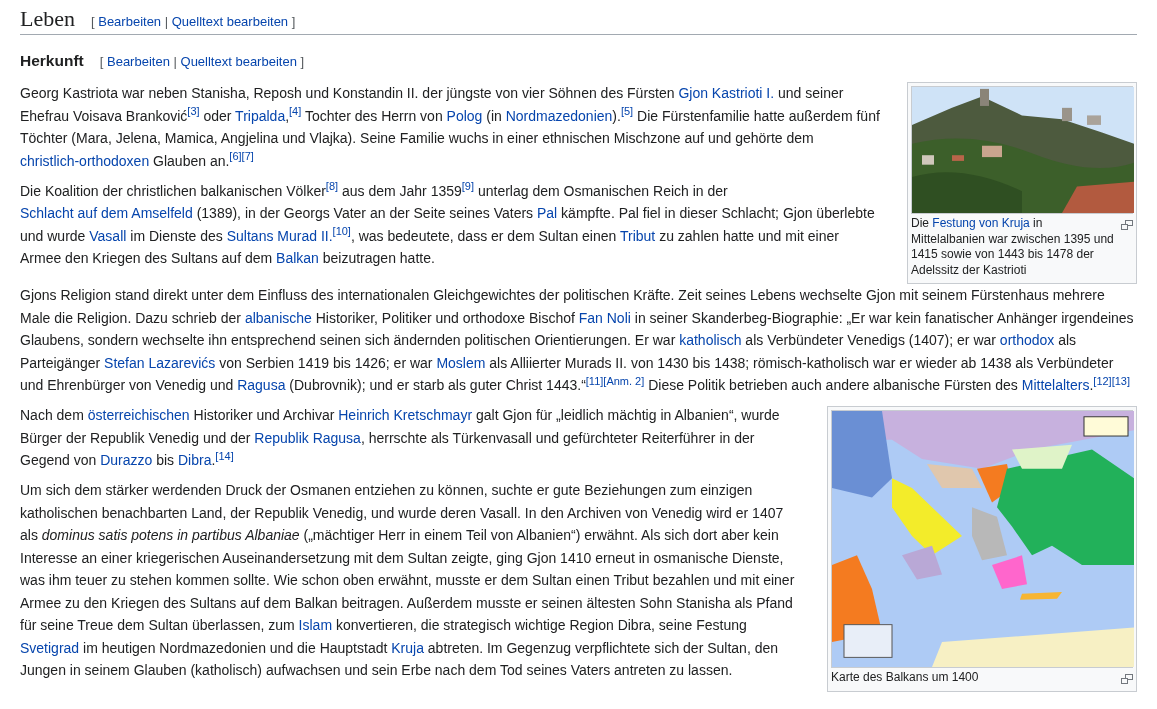 Image resolution: width=1157 pixels, height=709 pixels. Describe the element at coordinates (278, 317) in the screenshot. I see `text-link: albanische` at that location.